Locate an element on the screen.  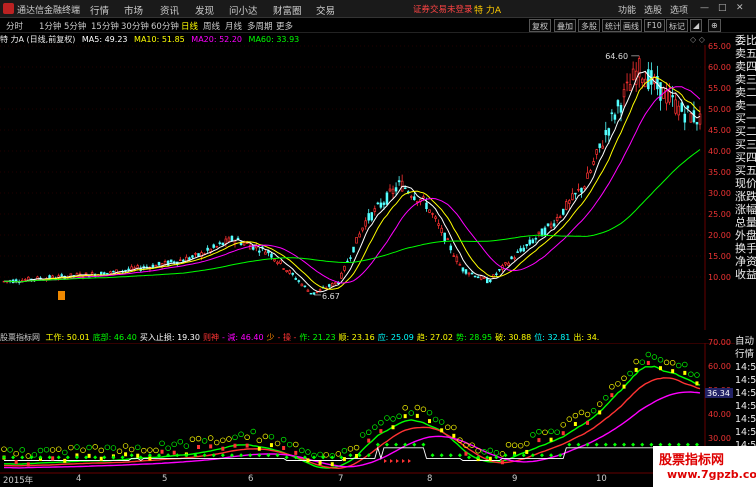
period-60min: 60分钟 is located at coordinates (165, 26).